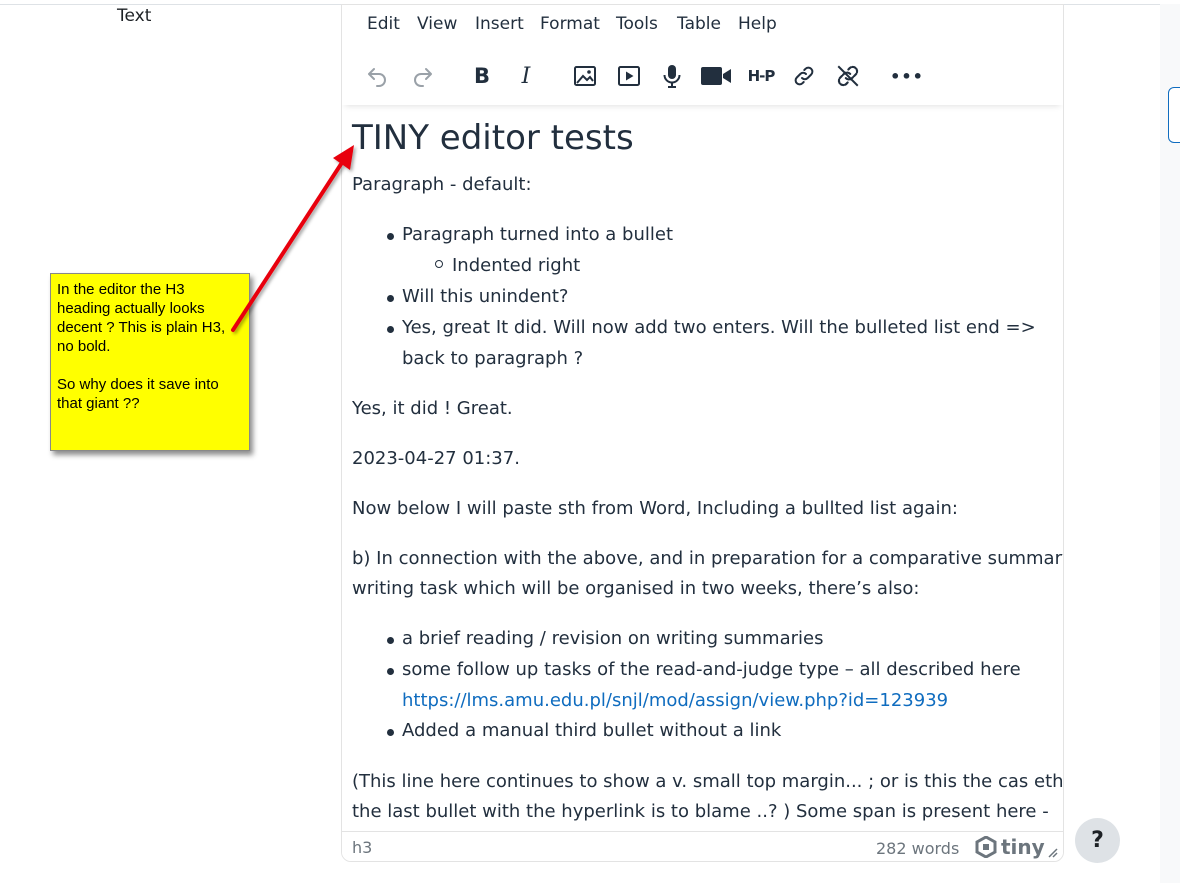  What do you see at coordinates (493, 358) in the screenshot?
I see `list-item-continued: back to paragraph ?` at bounding box center [493, 358].